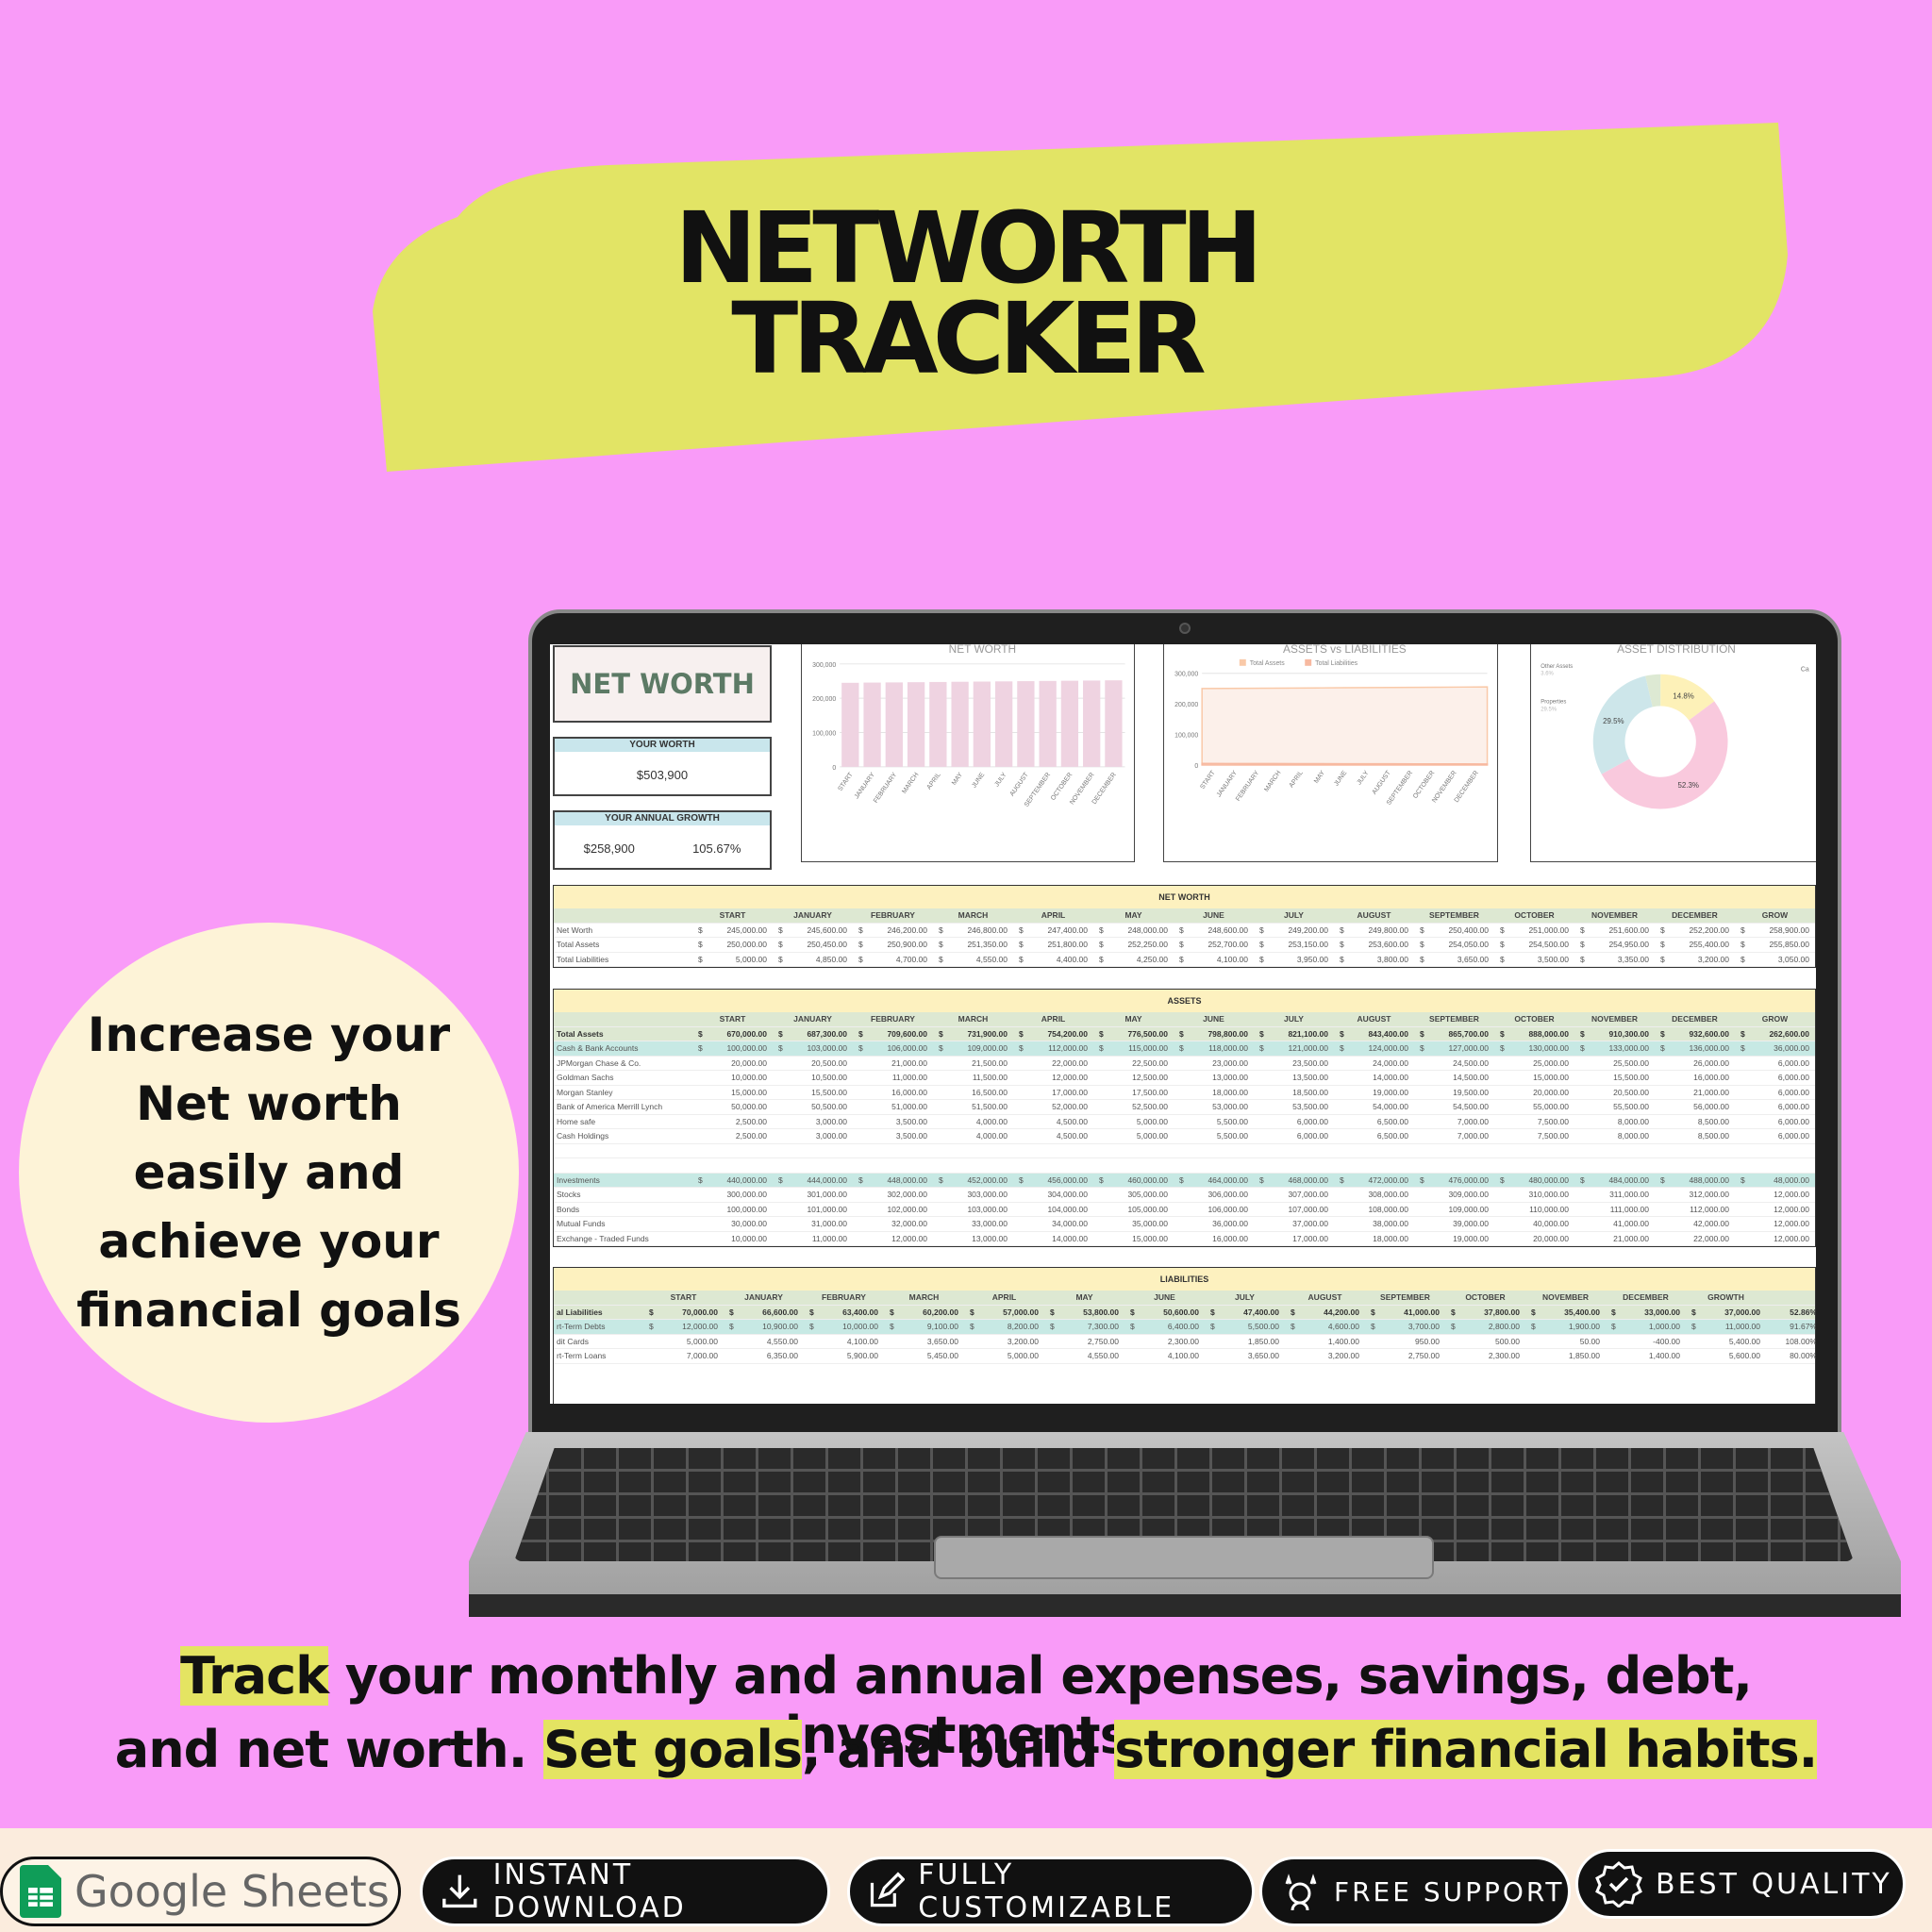  Describe the element at coordinates (575, 930) in the screenshot. I see `row-label: Net Worth` at that location.